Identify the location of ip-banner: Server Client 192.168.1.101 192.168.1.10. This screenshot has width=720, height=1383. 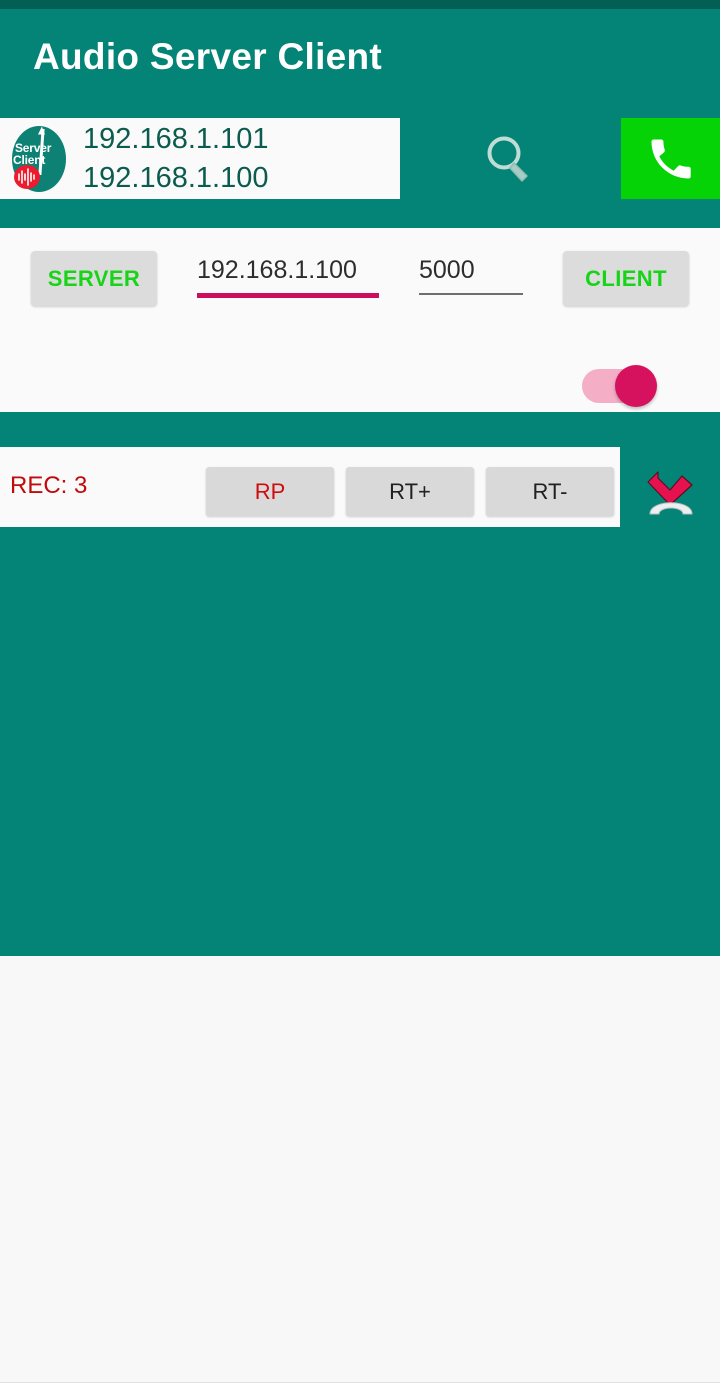
(200, 158).